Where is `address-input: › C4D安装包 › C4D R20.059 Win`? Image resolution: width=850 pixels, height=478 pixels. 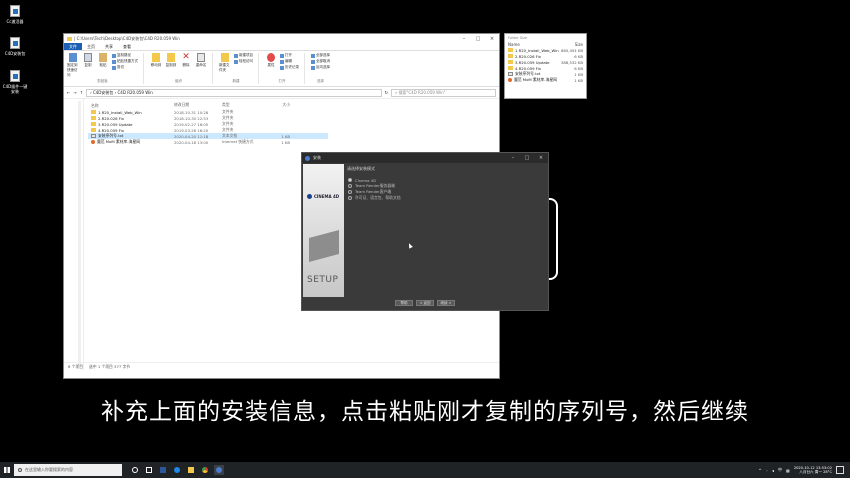 address-input: › C4D安装包 › C4D R20.059 Win is located at coordinates (234, 92).